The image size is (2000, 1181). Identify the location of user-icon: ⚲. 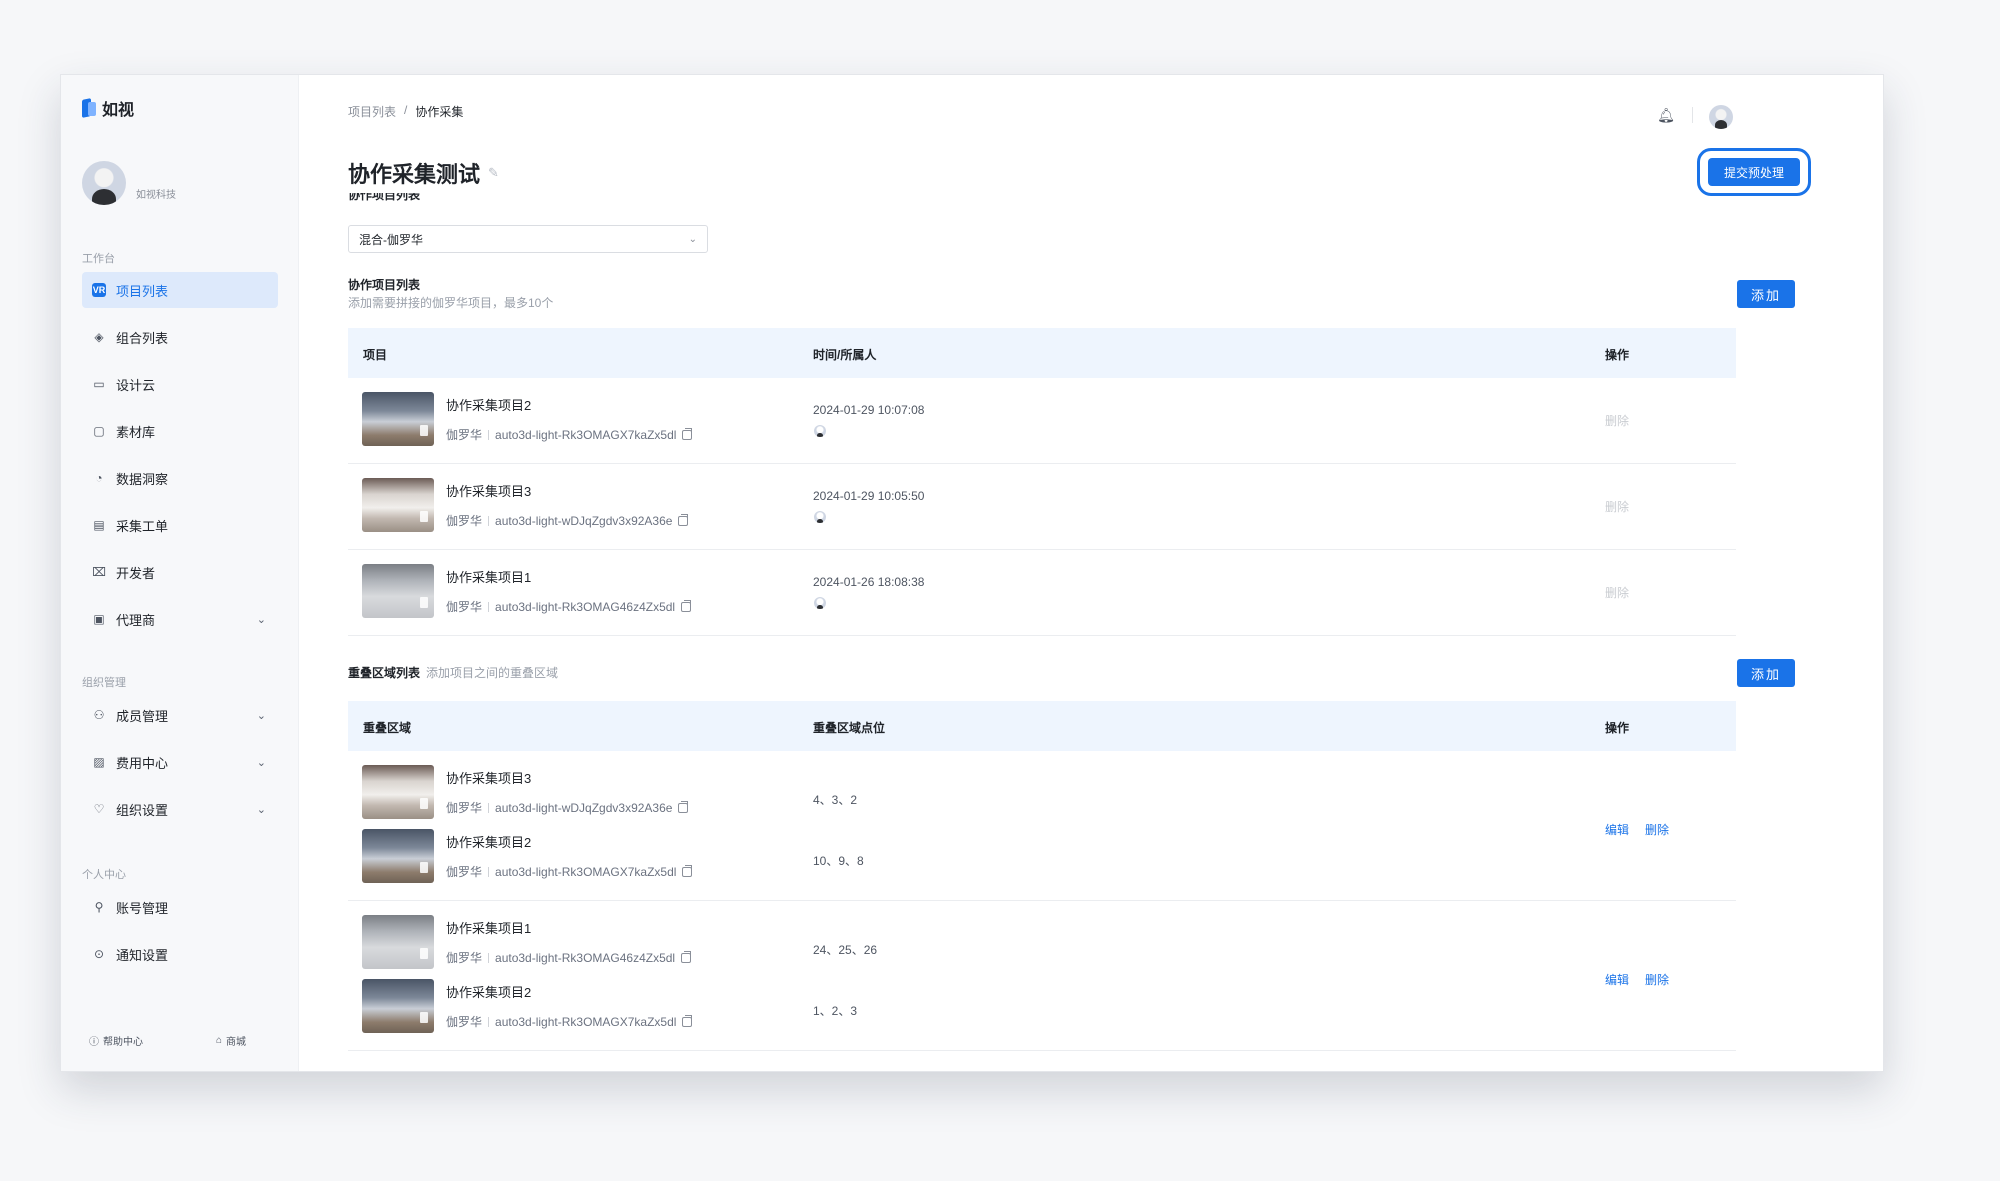
(99, 907).